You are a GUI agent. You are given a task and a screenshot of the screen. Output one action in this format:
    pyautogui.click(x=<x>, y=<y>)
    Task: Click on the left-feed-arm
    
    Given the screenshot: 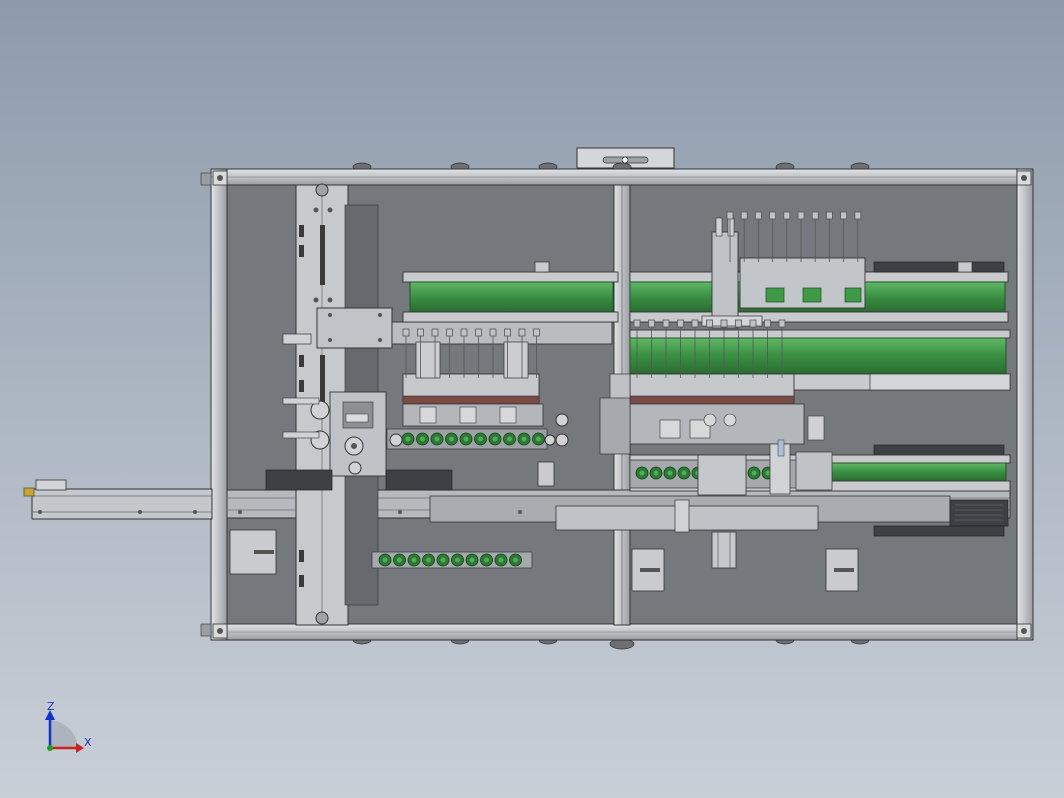 What is the action you would take?
    pyautogui.click(x=118, y=499)
    